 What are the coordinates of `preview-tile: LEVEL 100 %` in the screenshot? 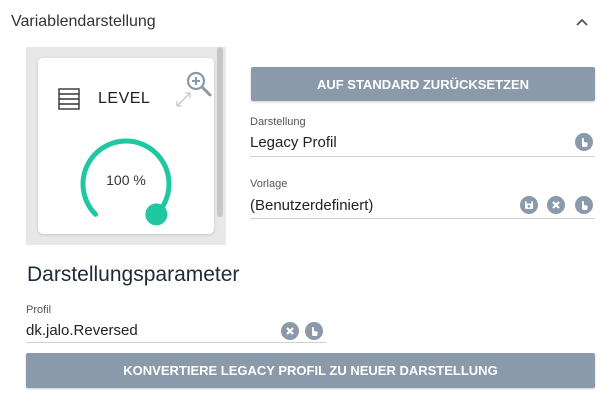 It's located at (126, 146).